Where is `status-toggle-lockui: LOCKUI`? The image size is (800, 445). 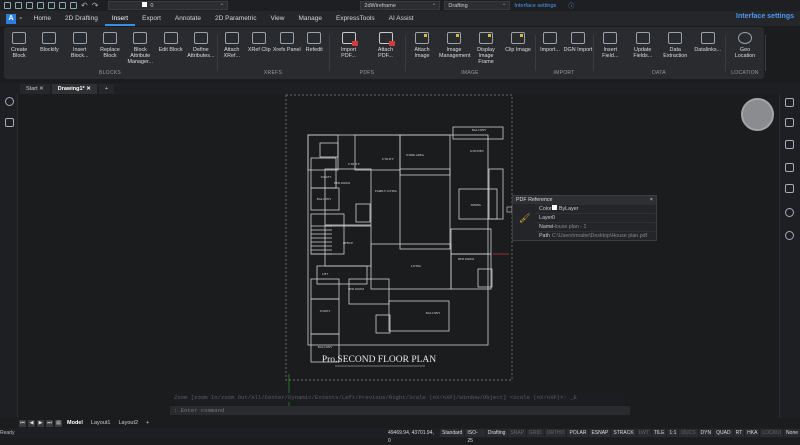 status-toggle-lockui: LOCKUI is located at coordinates (772, 433).